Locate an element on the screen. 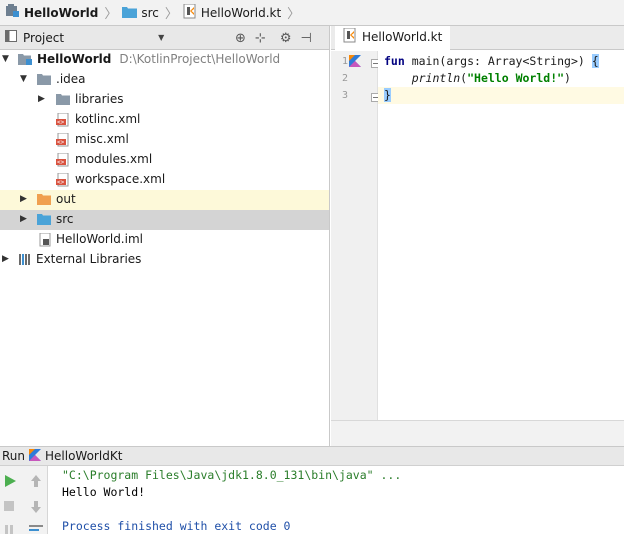 The height and width of the screenshot is (534, 624). breadcrumb-project-label: HelloWorld is located at coordinates (61, 12).